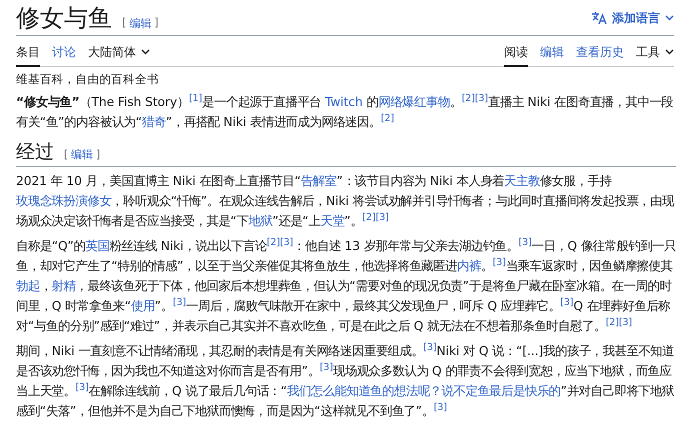 This screenshot has width=690, height=426. I want to click on dropdown-menu: 工具, so click(655, 54).